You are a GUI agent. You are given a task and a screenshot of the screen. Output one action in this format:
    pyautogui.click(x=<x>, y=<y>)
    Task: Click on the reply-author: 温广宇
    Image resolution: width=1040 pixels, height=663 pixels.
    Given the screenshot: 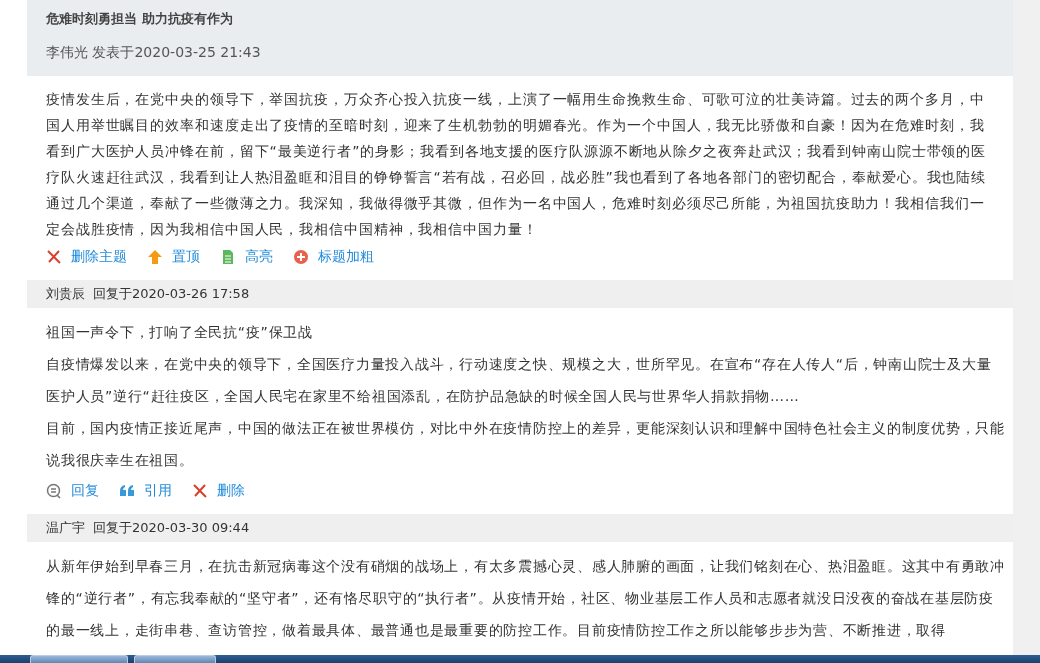 What is the action you would take?
    pyautogui.click(x=65, y=528)
    